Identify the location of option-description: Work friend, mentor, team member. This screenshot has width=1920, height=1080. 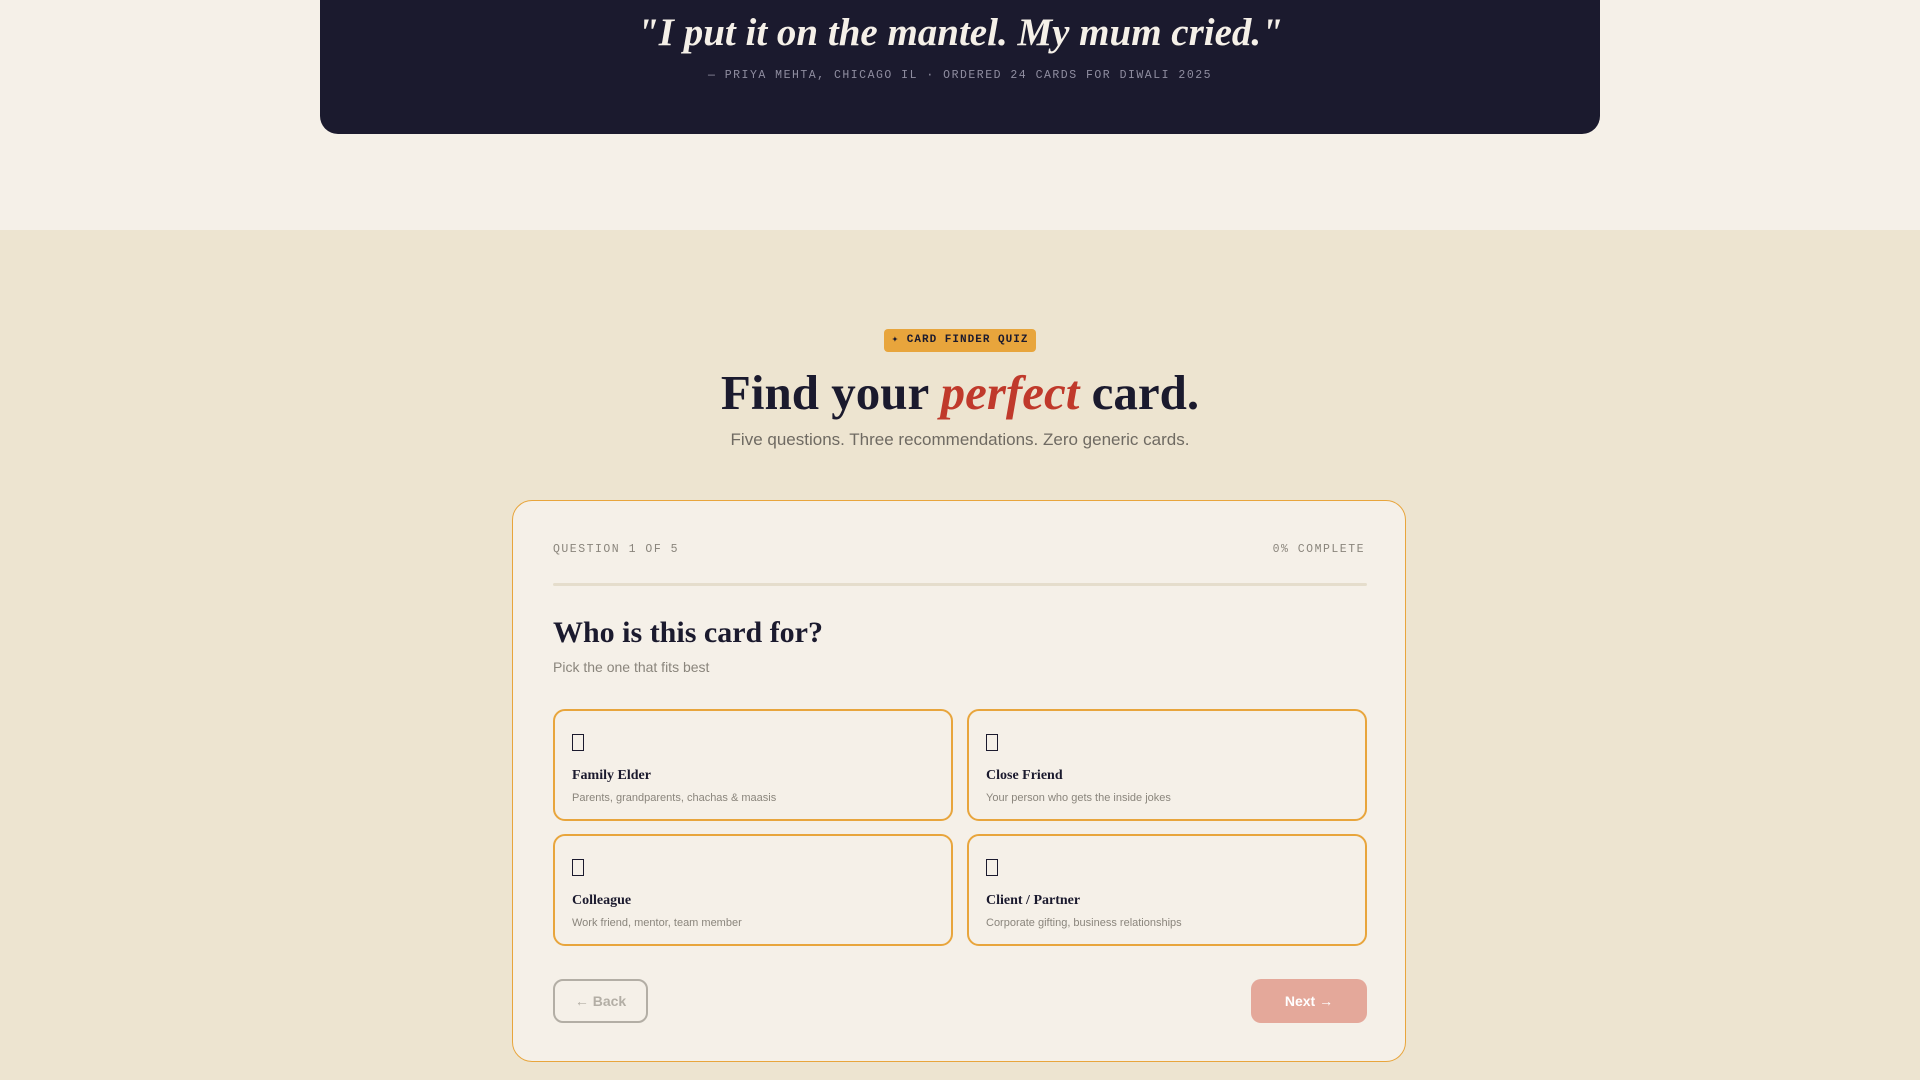
(657, 923).